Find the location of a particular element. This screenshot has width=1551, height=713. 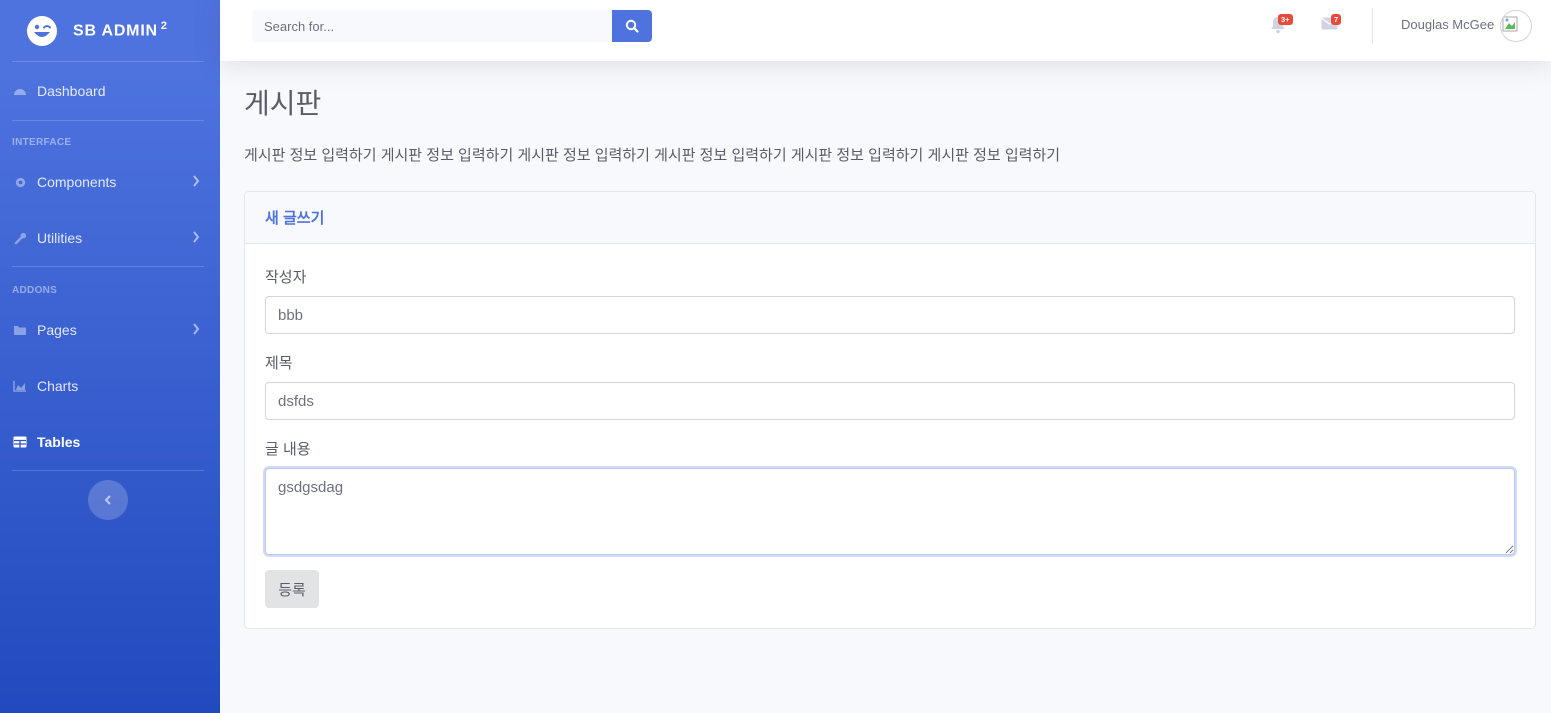

sidebar-item-label: Charts is located at coordinates (58, 386).